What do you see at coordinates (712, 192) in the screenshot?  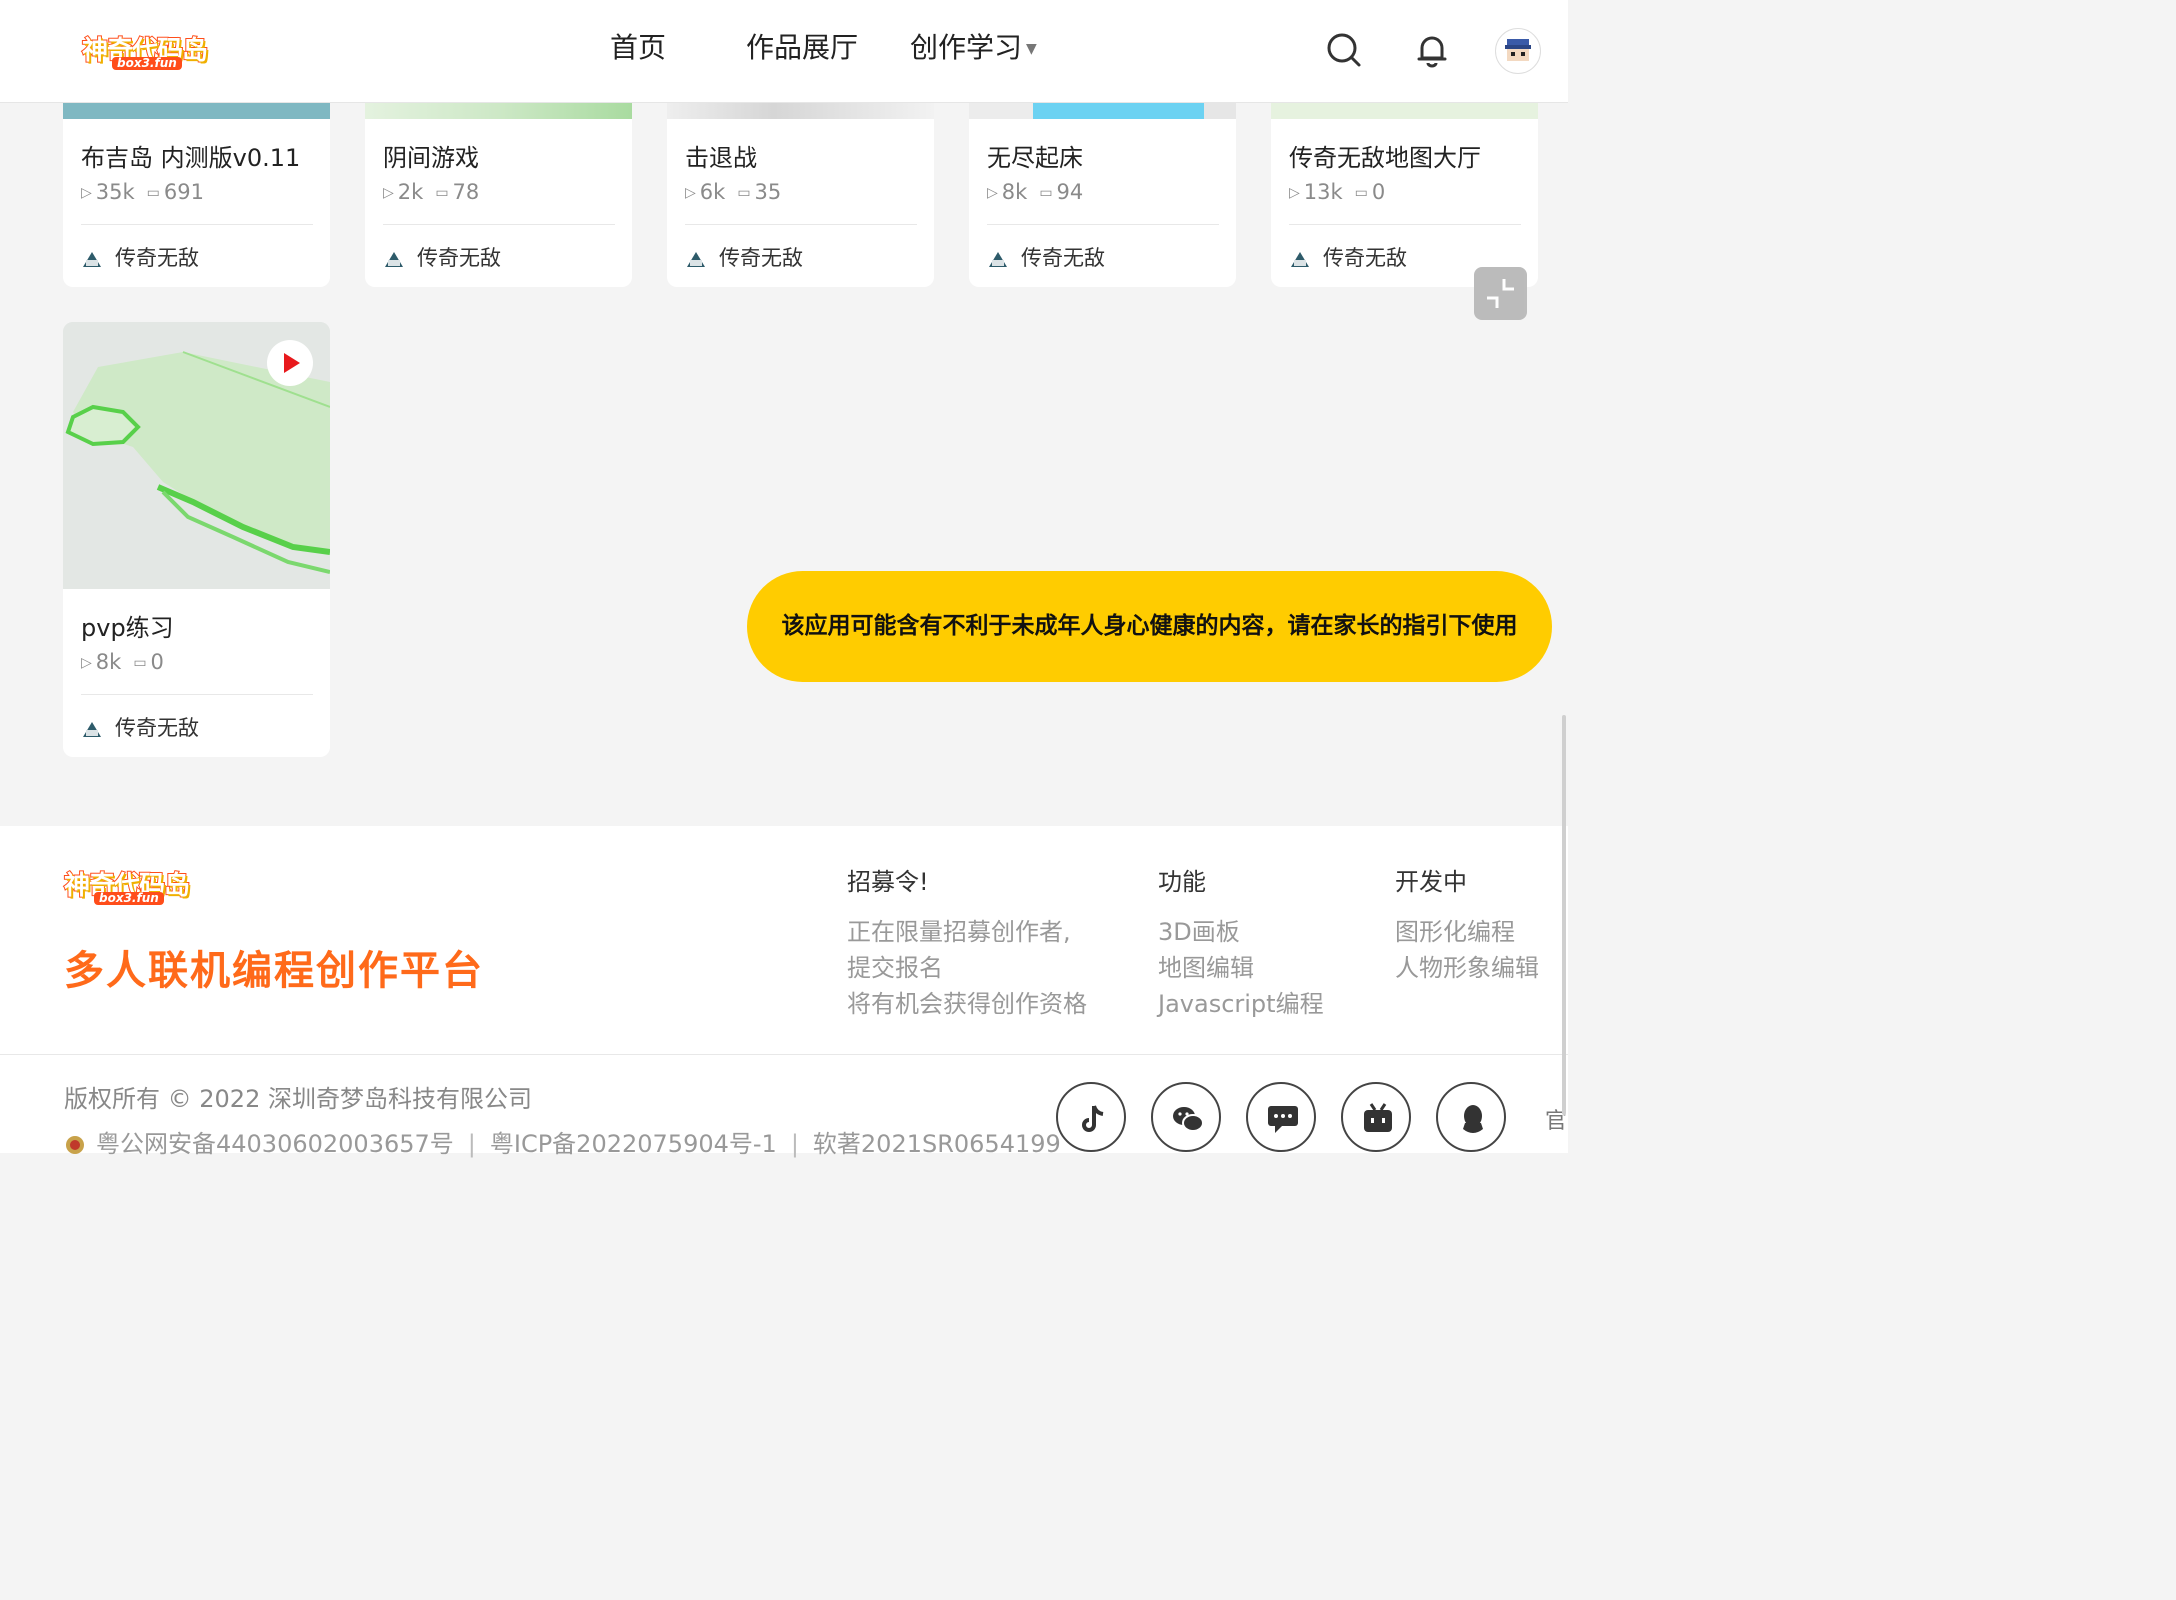 I see `play-count: 6k` at bounding box center [712, 192].